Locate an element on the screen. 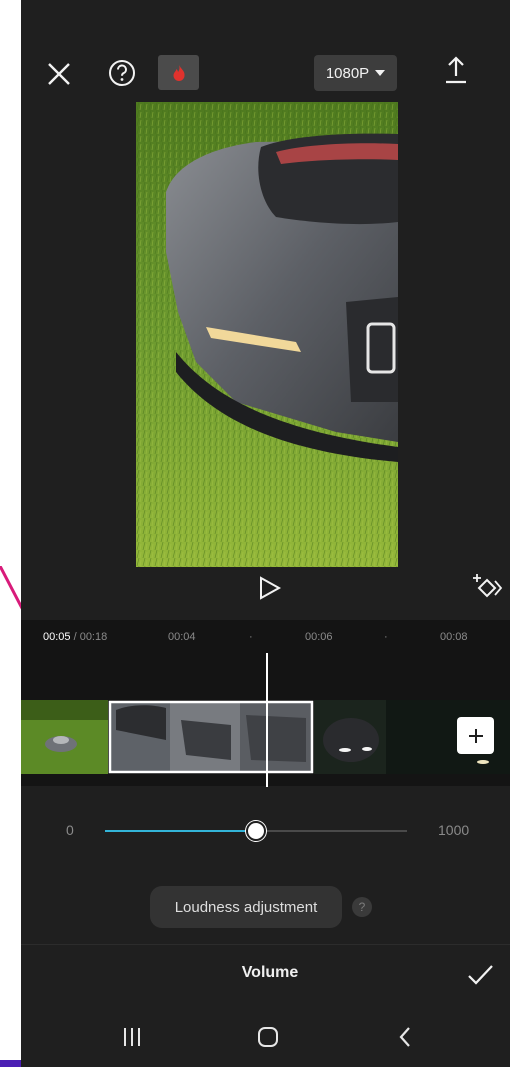 This screenshot has width=510, height=1067. slider-min-label: 0 is located at coordinates (70, 830).